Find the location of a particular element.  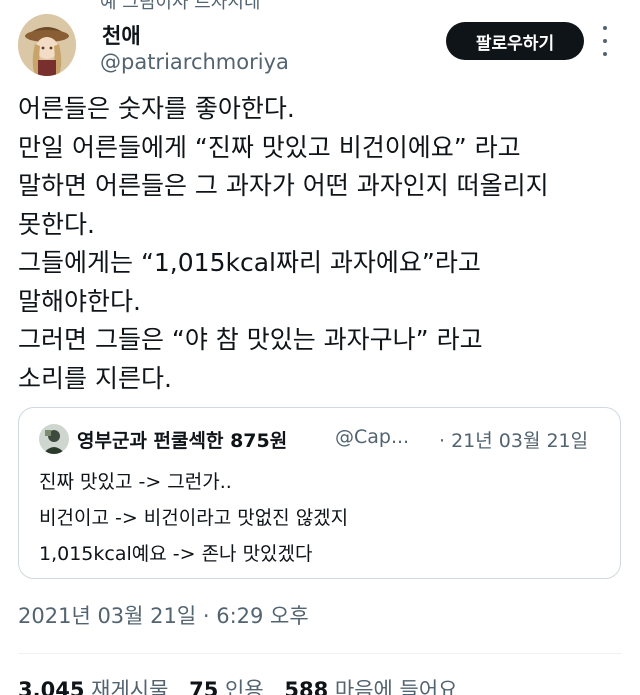

author-handle: @patriarchmoriya is located at coordinates (194, 62).